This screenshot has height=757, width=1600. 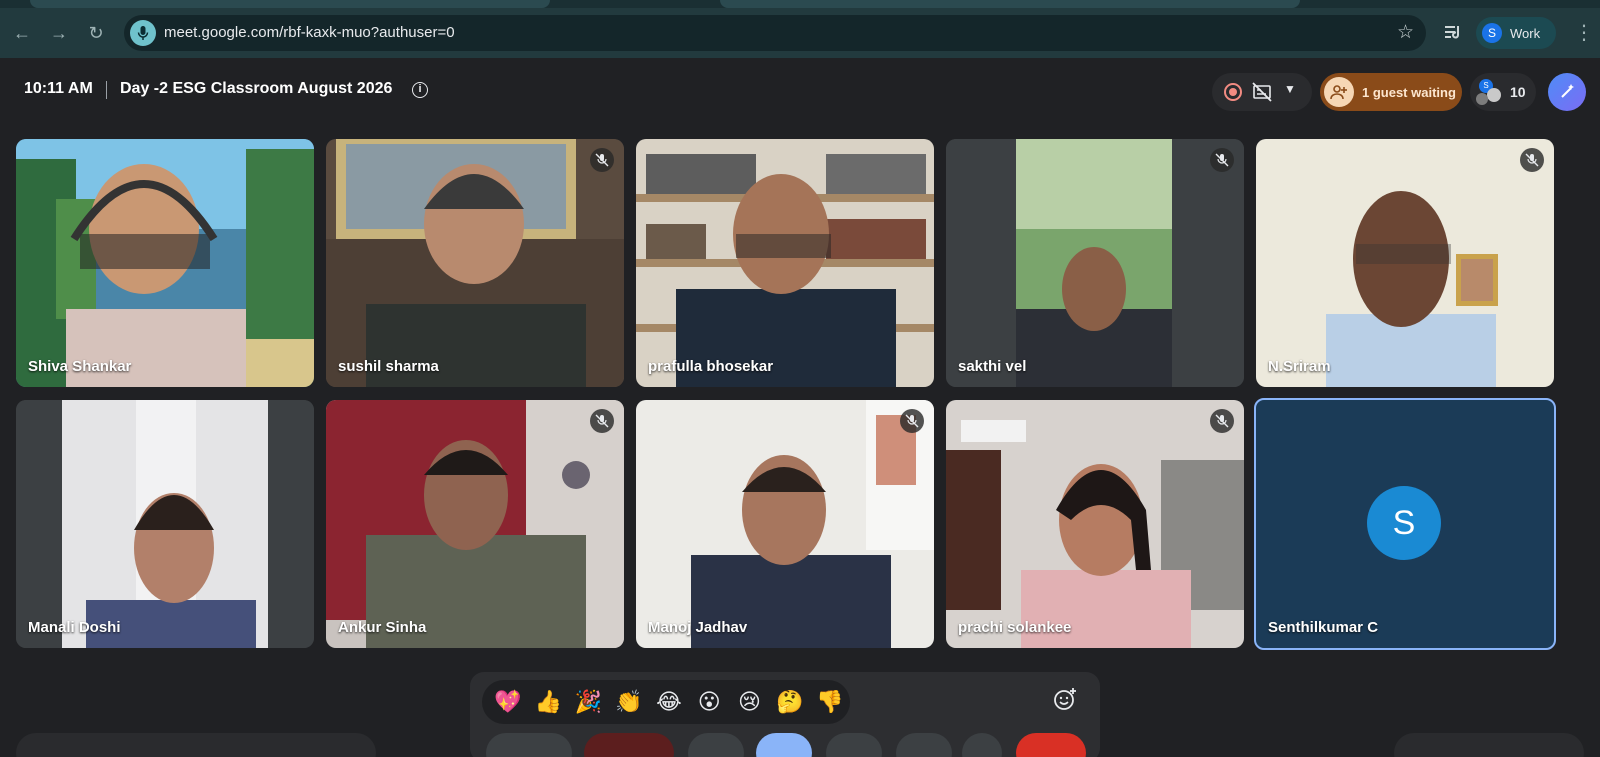 I want to click on participant-tile: sakthi vel, so click(x=1095, y=263).